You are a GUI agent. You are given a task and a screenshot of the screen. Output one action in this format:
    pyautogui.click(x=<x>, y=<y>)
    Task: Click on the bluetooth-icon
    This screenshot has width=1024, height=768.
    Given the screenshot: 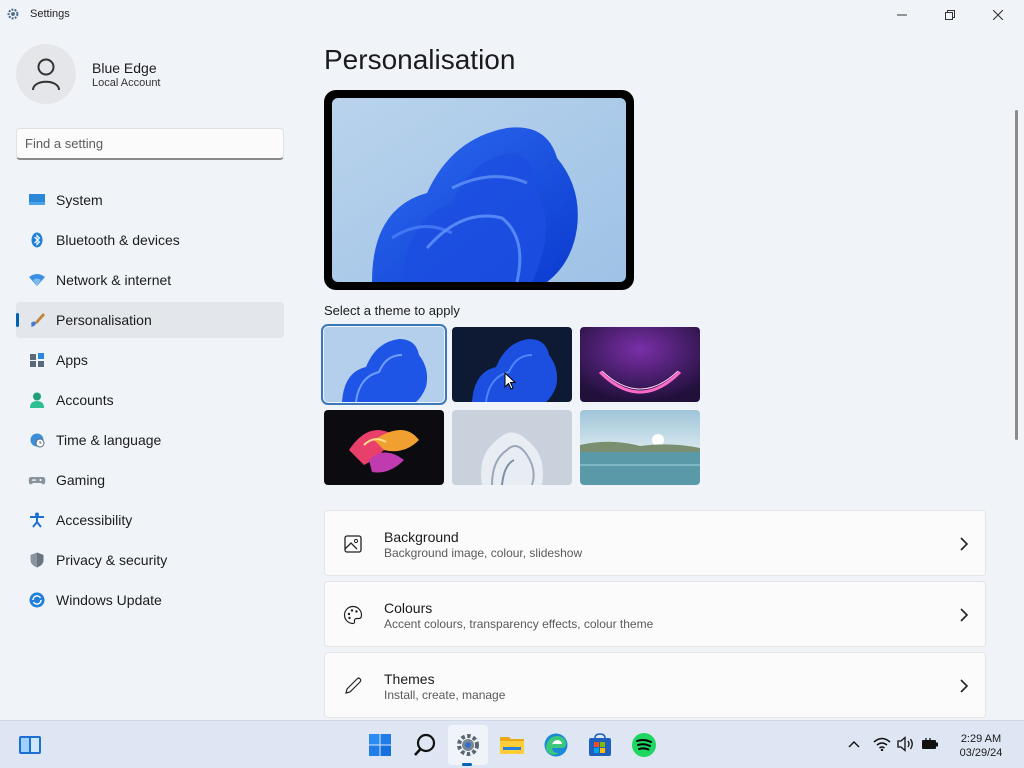 What is the action you would take?
    pyautogui.click(x=37, y=240)
    